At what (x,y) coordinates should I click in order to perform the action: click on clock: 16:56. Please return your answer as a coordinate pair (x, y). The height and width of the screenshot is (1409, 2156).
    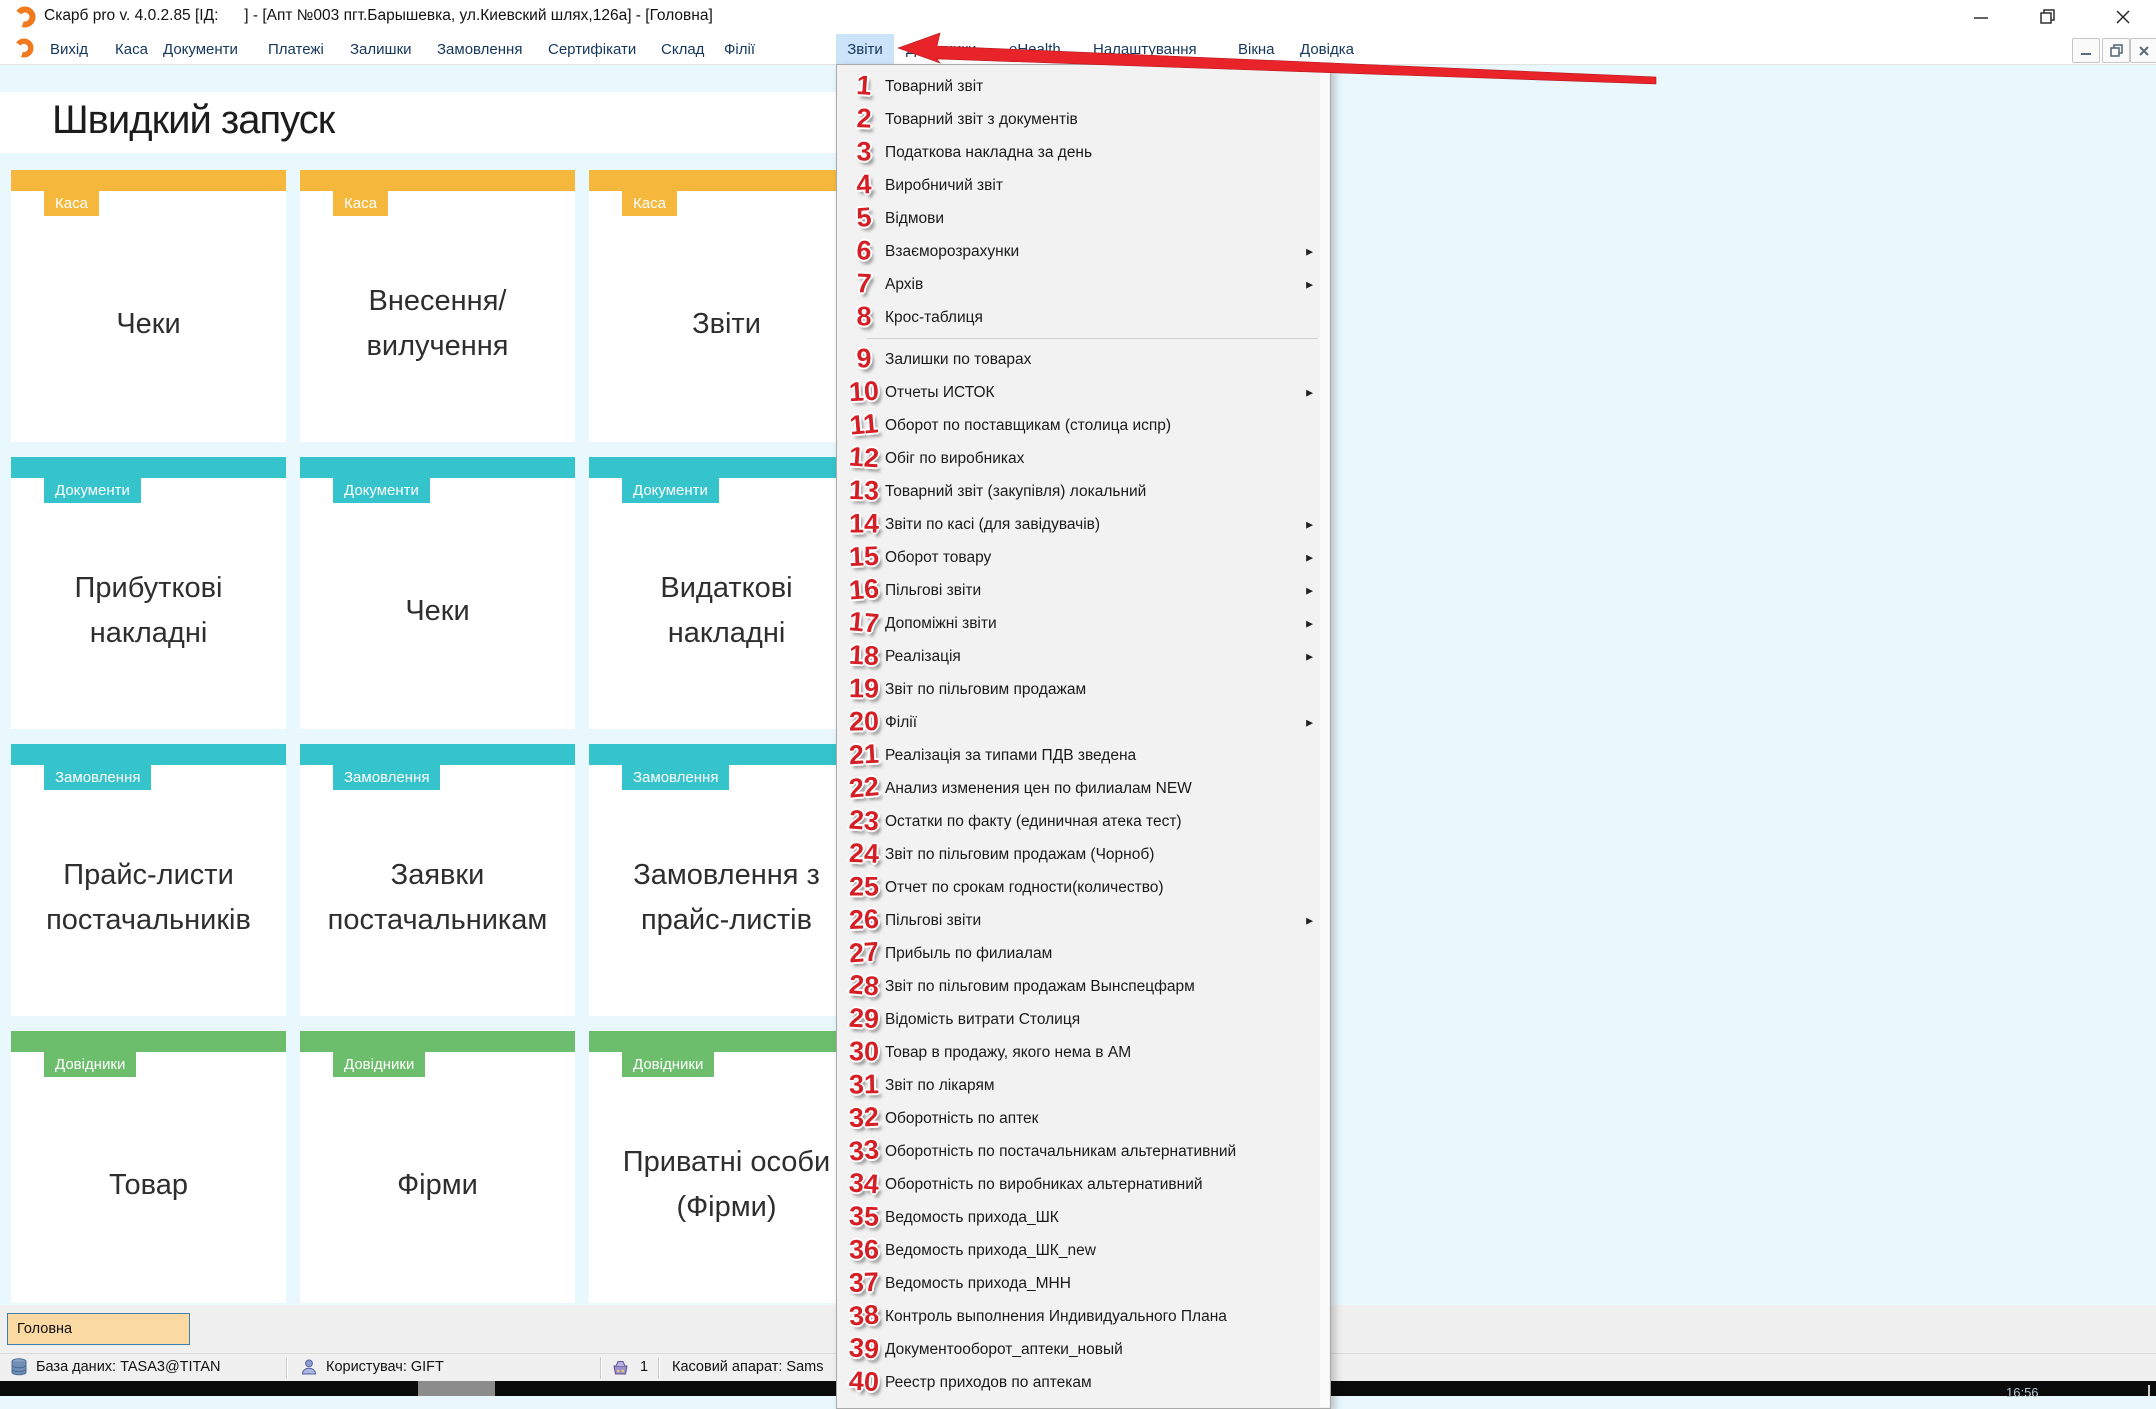
    Looking at the image, I should click on (2022, 1392).